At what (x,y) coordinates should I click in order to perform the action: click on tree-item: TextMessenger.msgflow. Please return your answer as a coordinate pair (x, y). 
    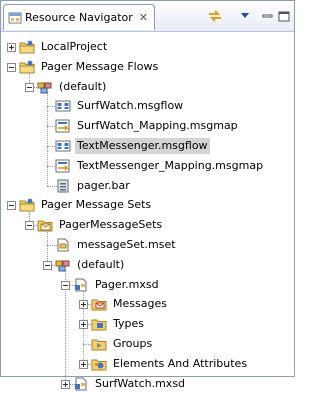
    Looking at the image, I should click on (132, 146).